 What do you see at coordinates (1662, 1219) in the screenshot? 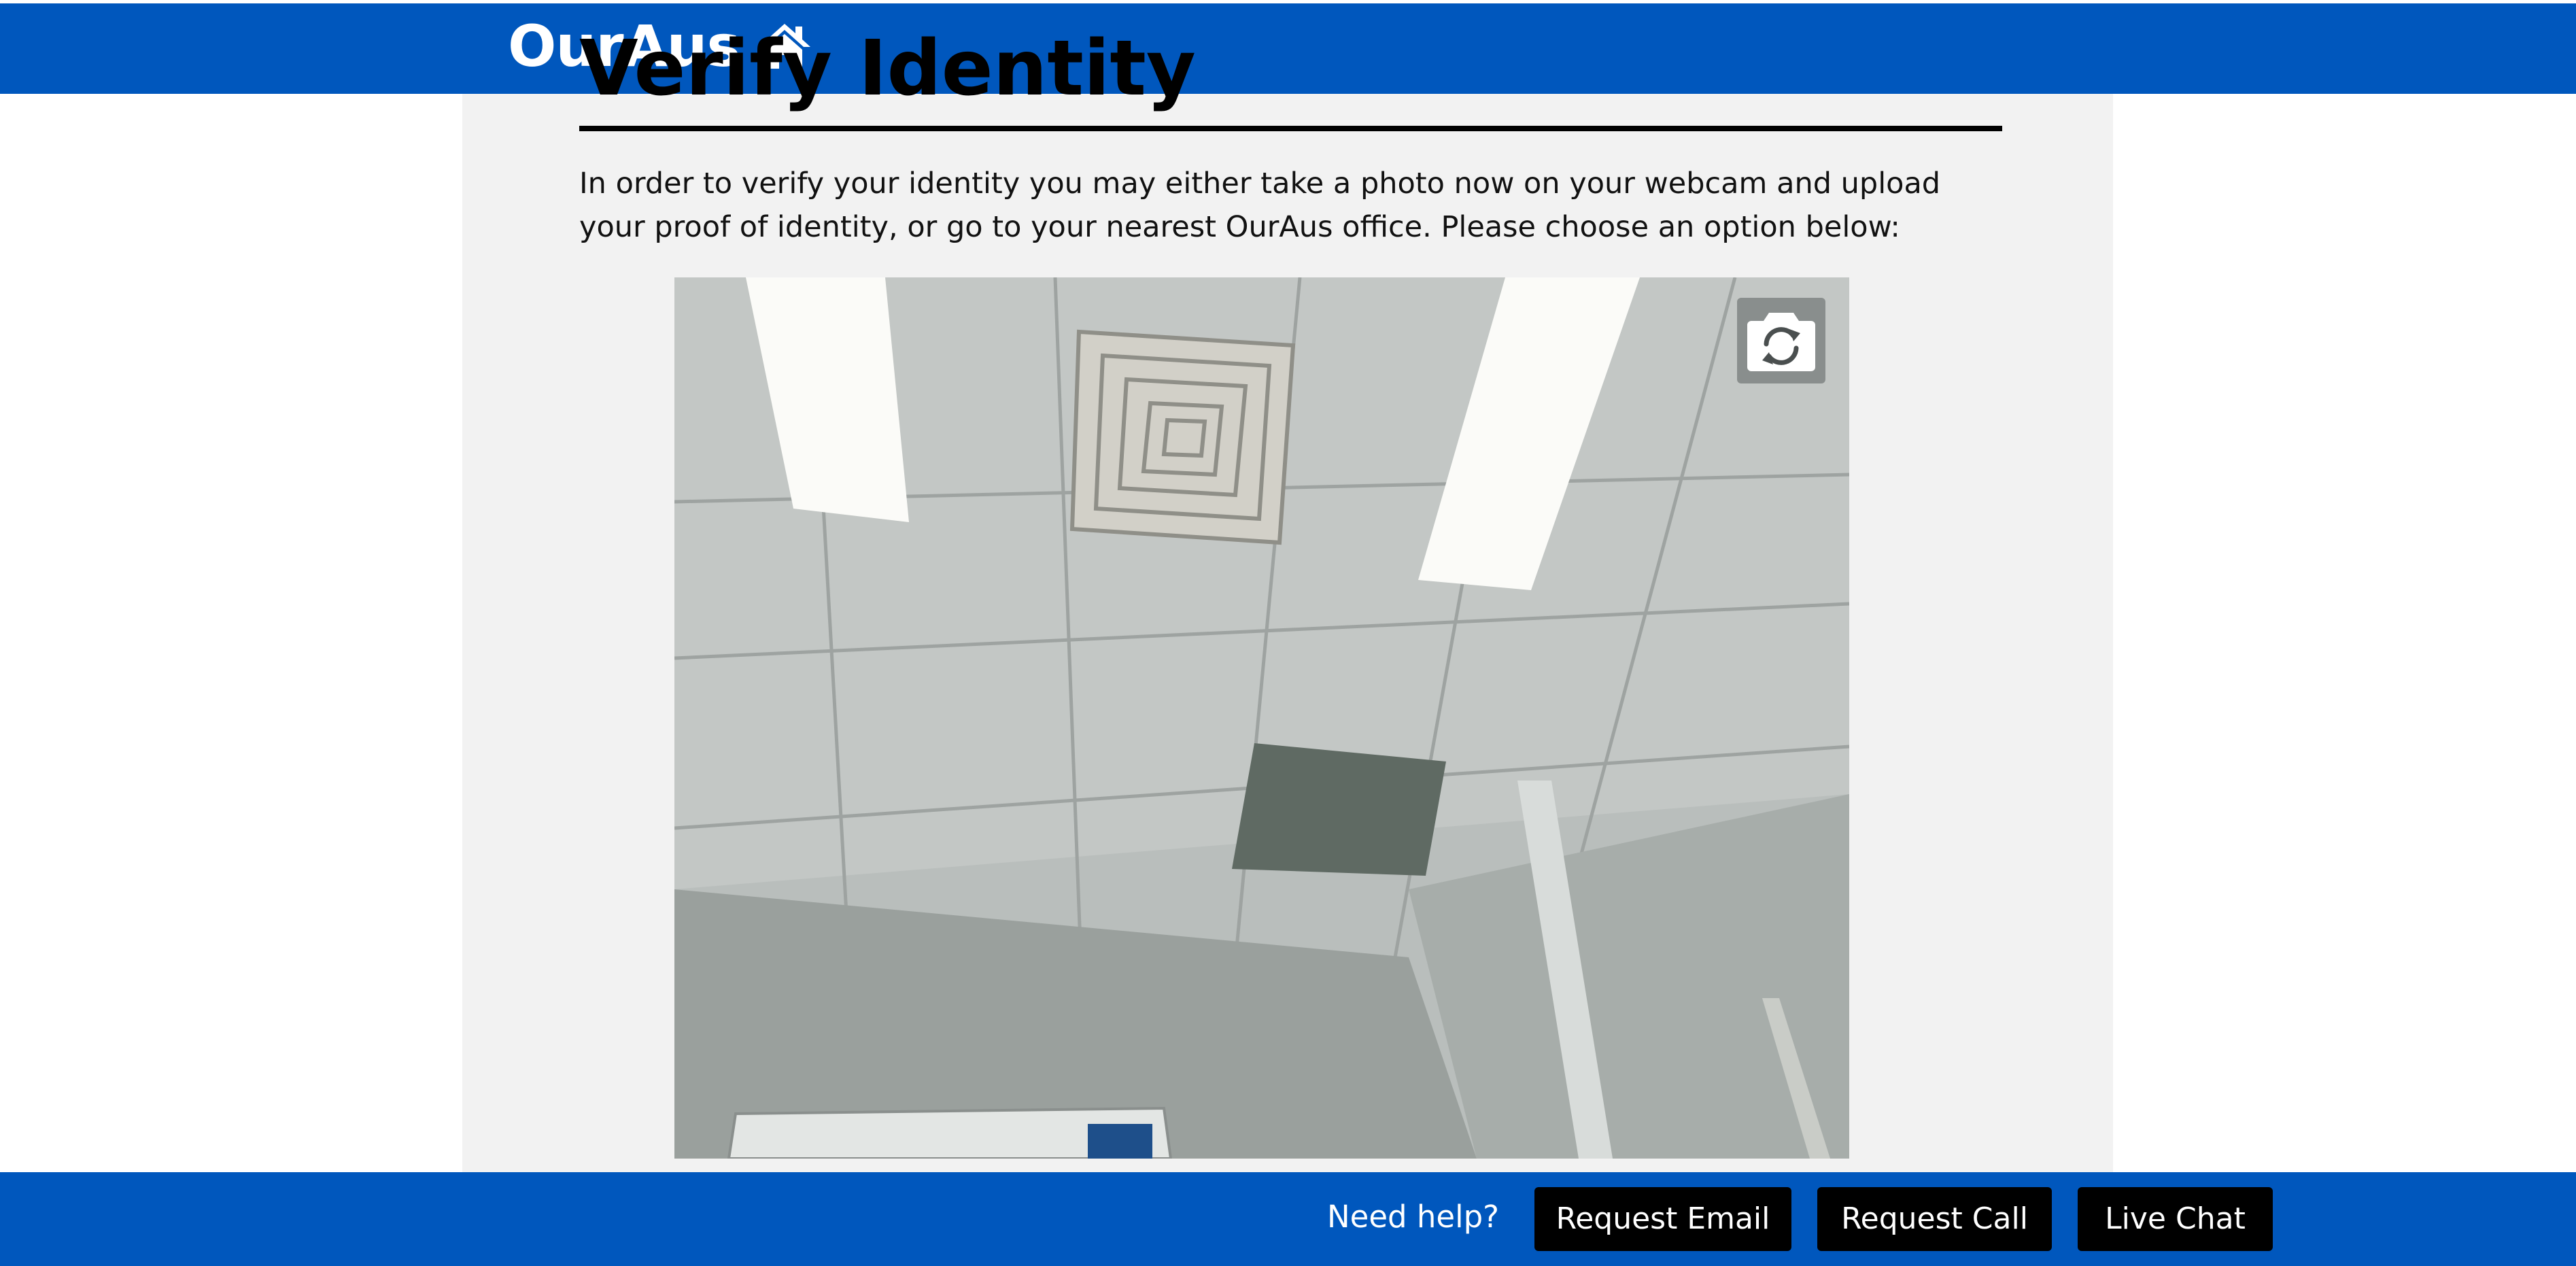
I see `request-email-button: Request Email` at bounding box center [1662, 1219].